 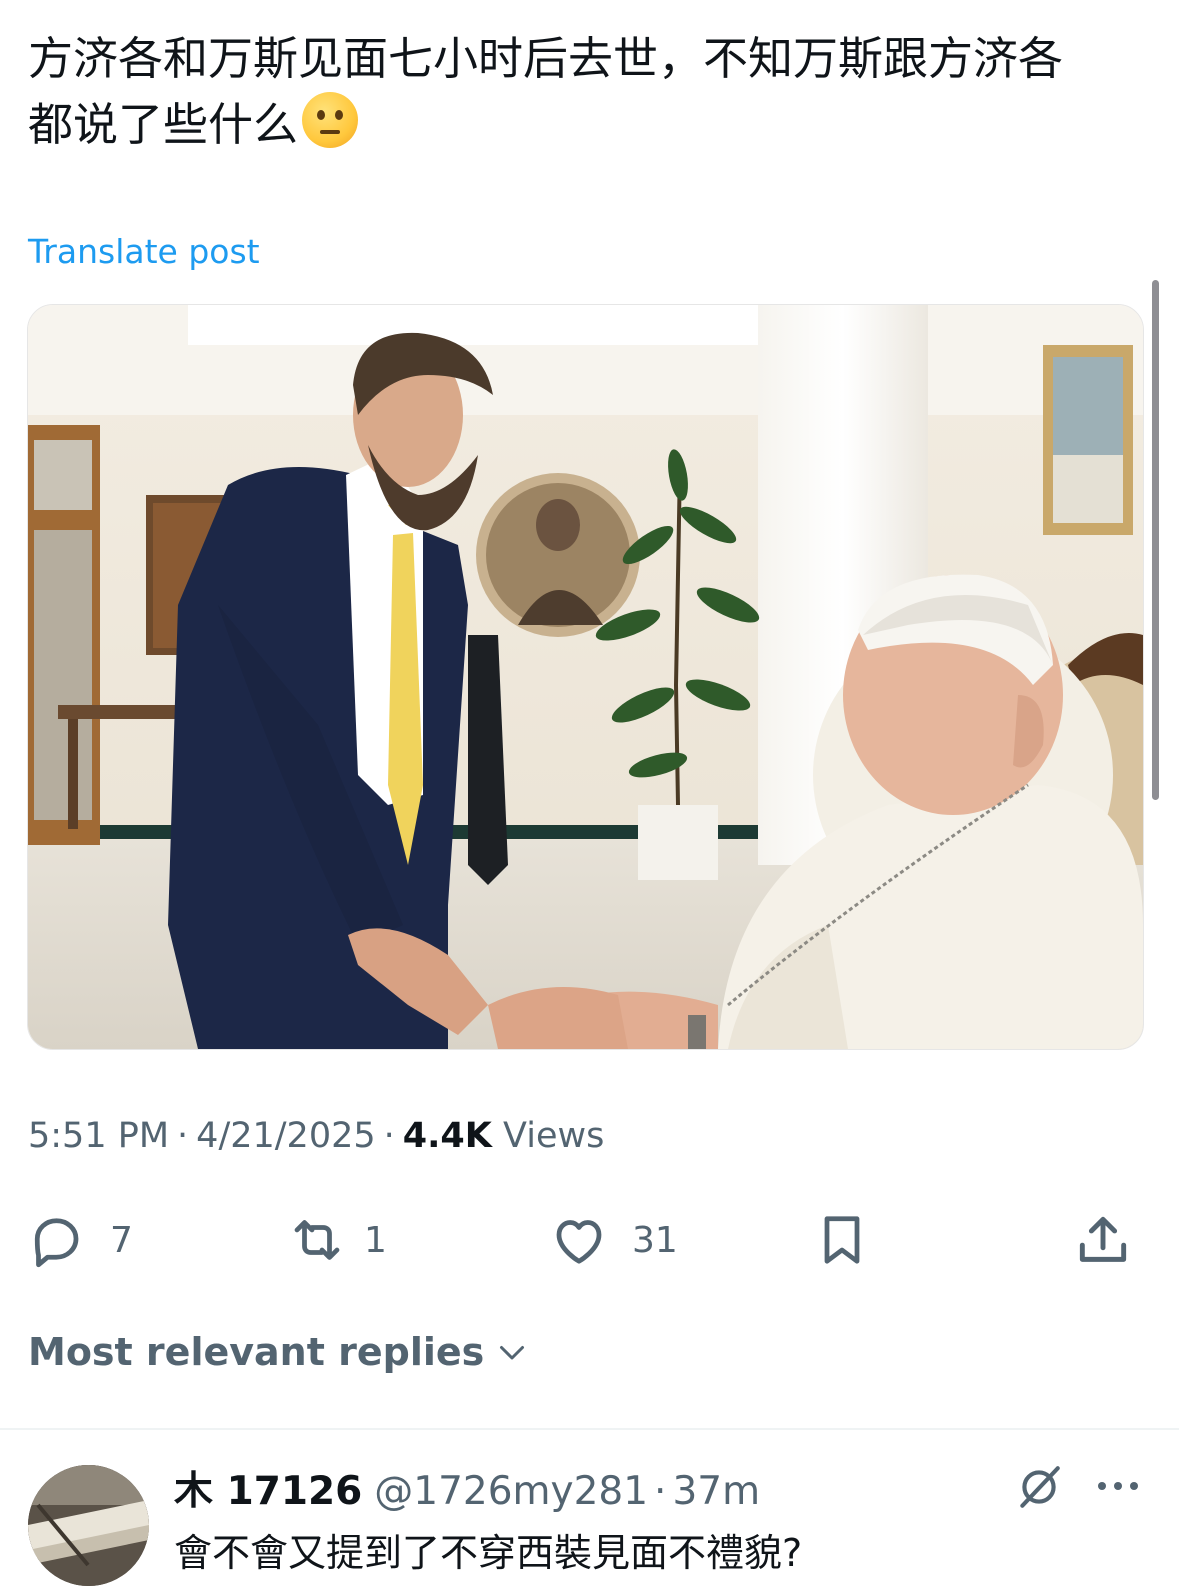 I want to click on post-date: 4/21/2025, so click(x=285, y=1136).